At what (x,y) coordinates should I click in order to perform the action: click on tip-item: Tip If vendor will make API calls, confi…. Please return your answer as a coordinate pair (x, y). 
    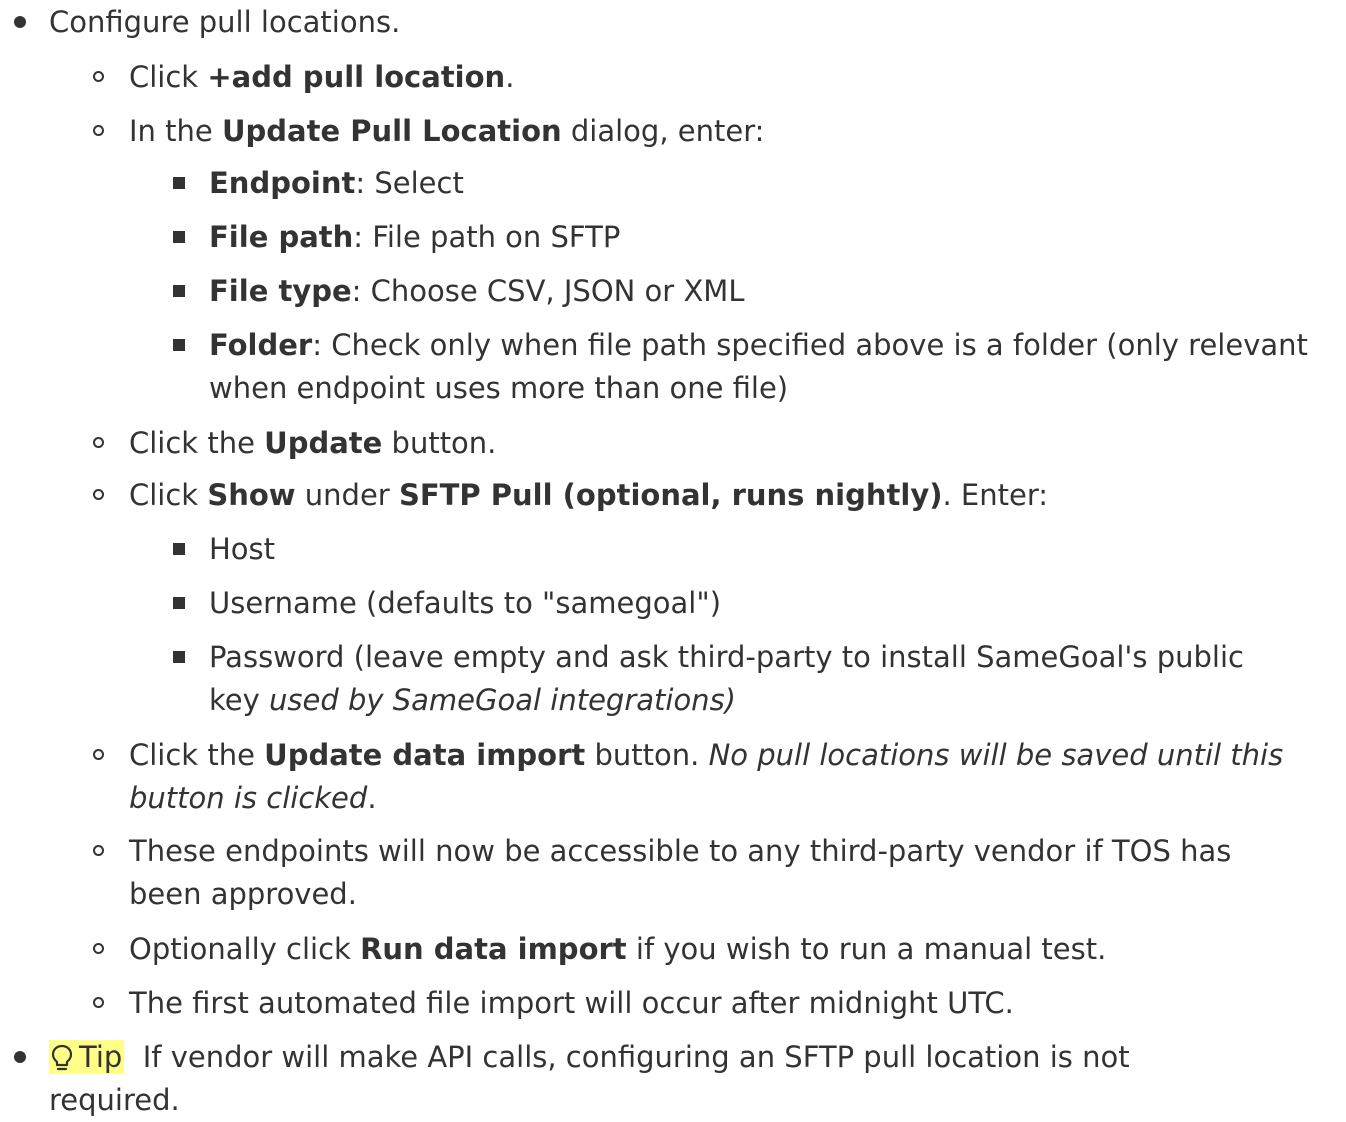
    Looking at the image, I should click on (589, 1057).